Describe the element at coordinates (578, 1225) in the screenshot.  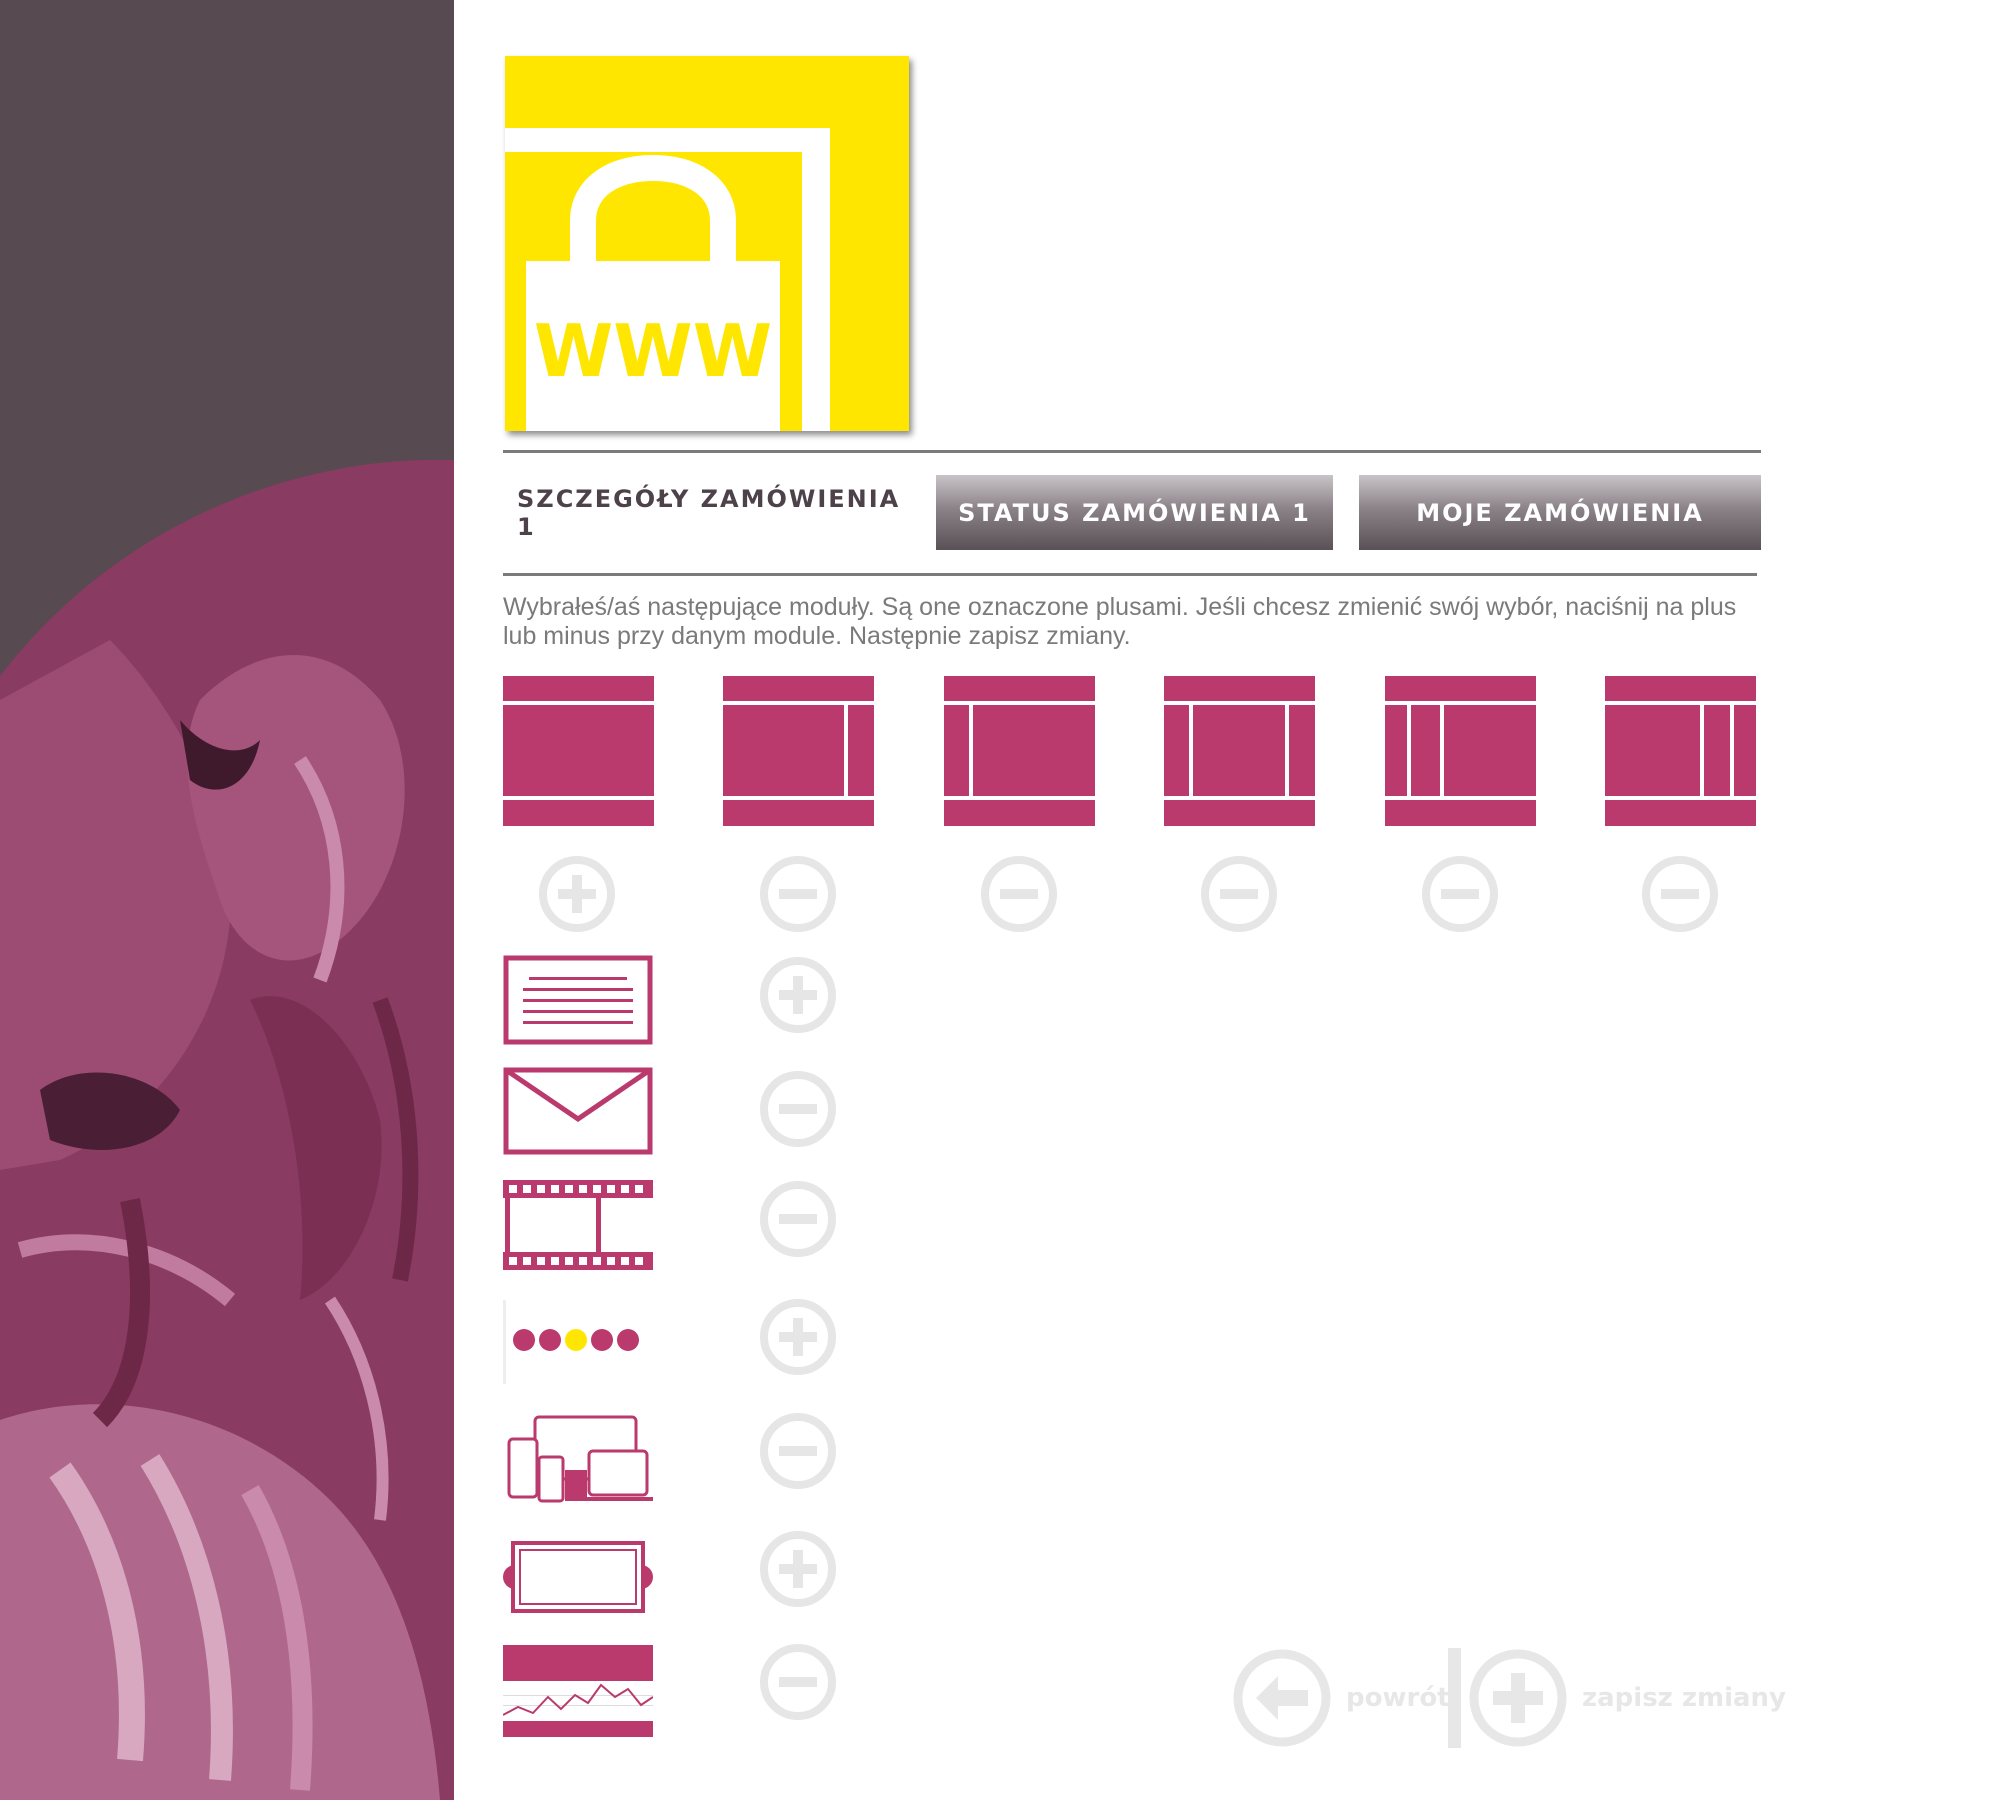
I see `film-strip-icon` at that location.